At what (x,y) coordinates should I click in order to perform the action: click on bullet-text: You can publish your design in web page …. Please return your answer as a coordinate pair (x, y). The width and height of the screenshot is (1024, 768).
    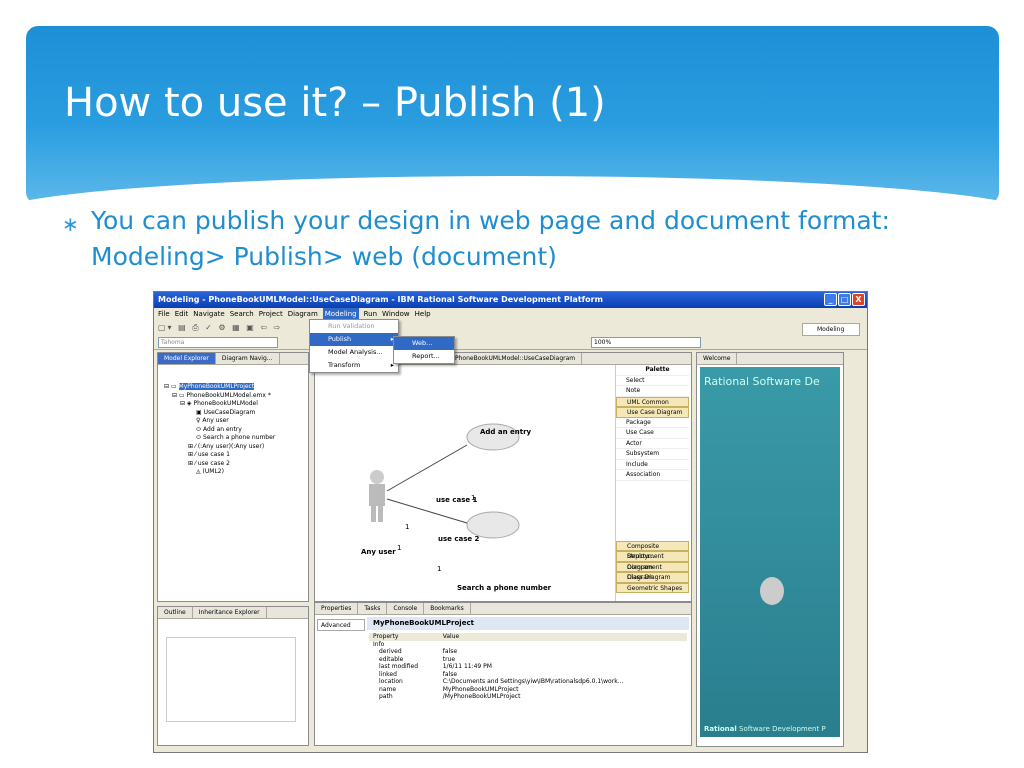
    Looking at the image, I should click on (490, 238).